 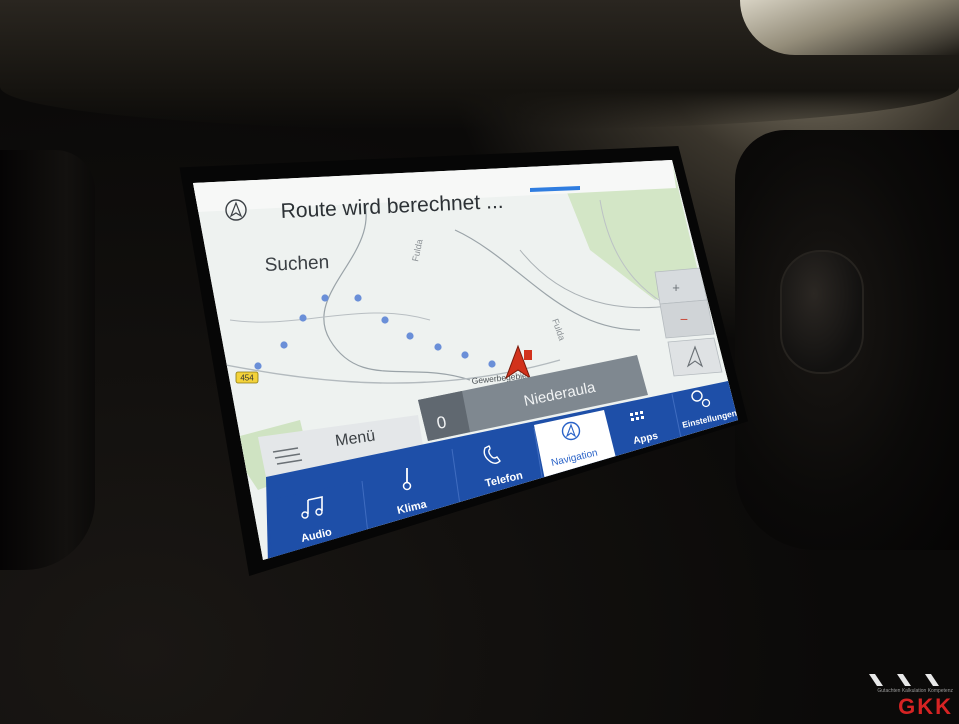 What do you see at coordinates (684, 319) in the screenshot?
I see `zoom-out-icon: −` at bounding box center [684, 319].